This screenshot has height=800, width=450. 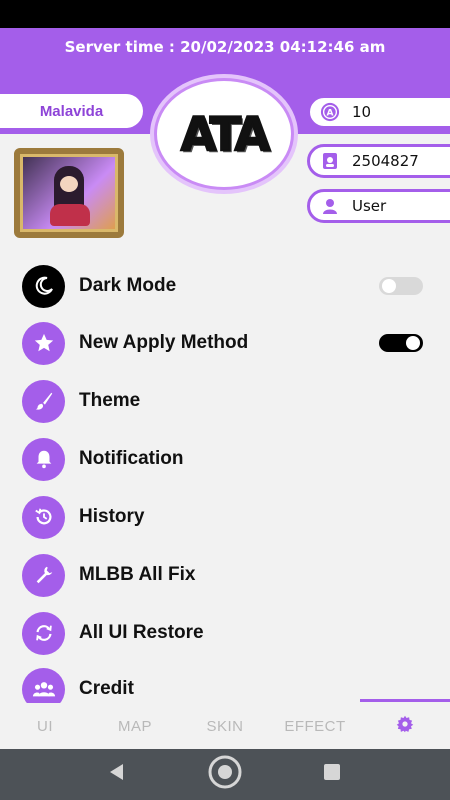 I want to click on recents-square-icon, so click(x=332, y=774).